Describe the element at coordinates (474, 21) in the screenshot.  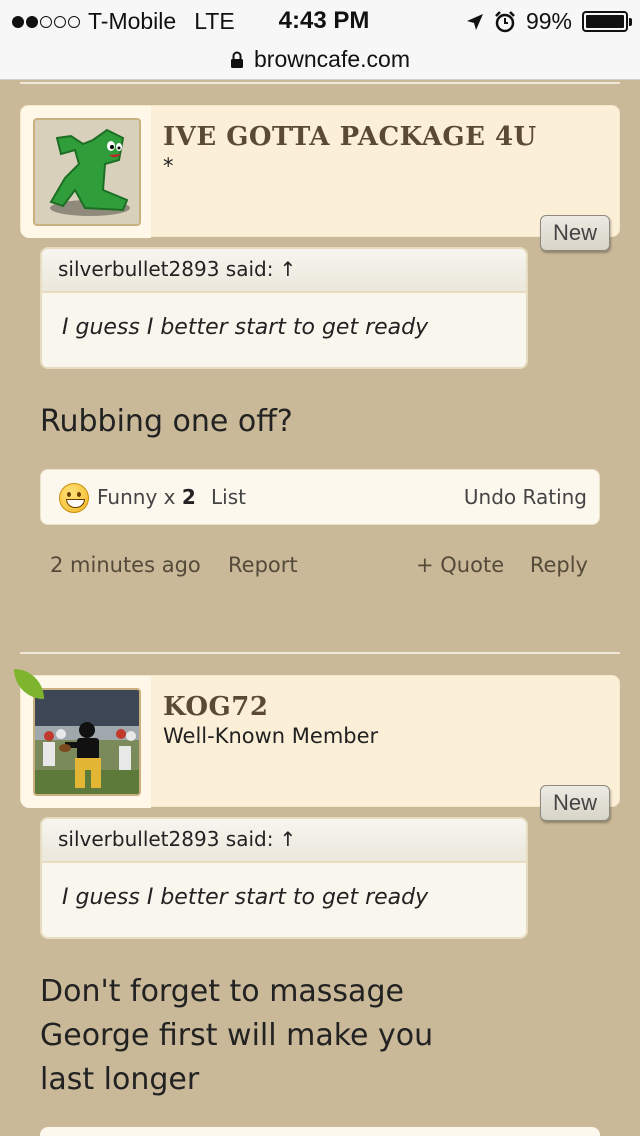
I see `location-arrow-icon` at that location.